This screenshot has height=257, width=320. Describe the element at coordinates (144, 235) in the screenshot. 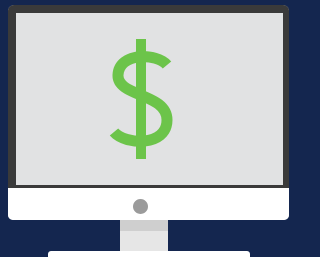

I see `monitor-stand-neck` at that location.